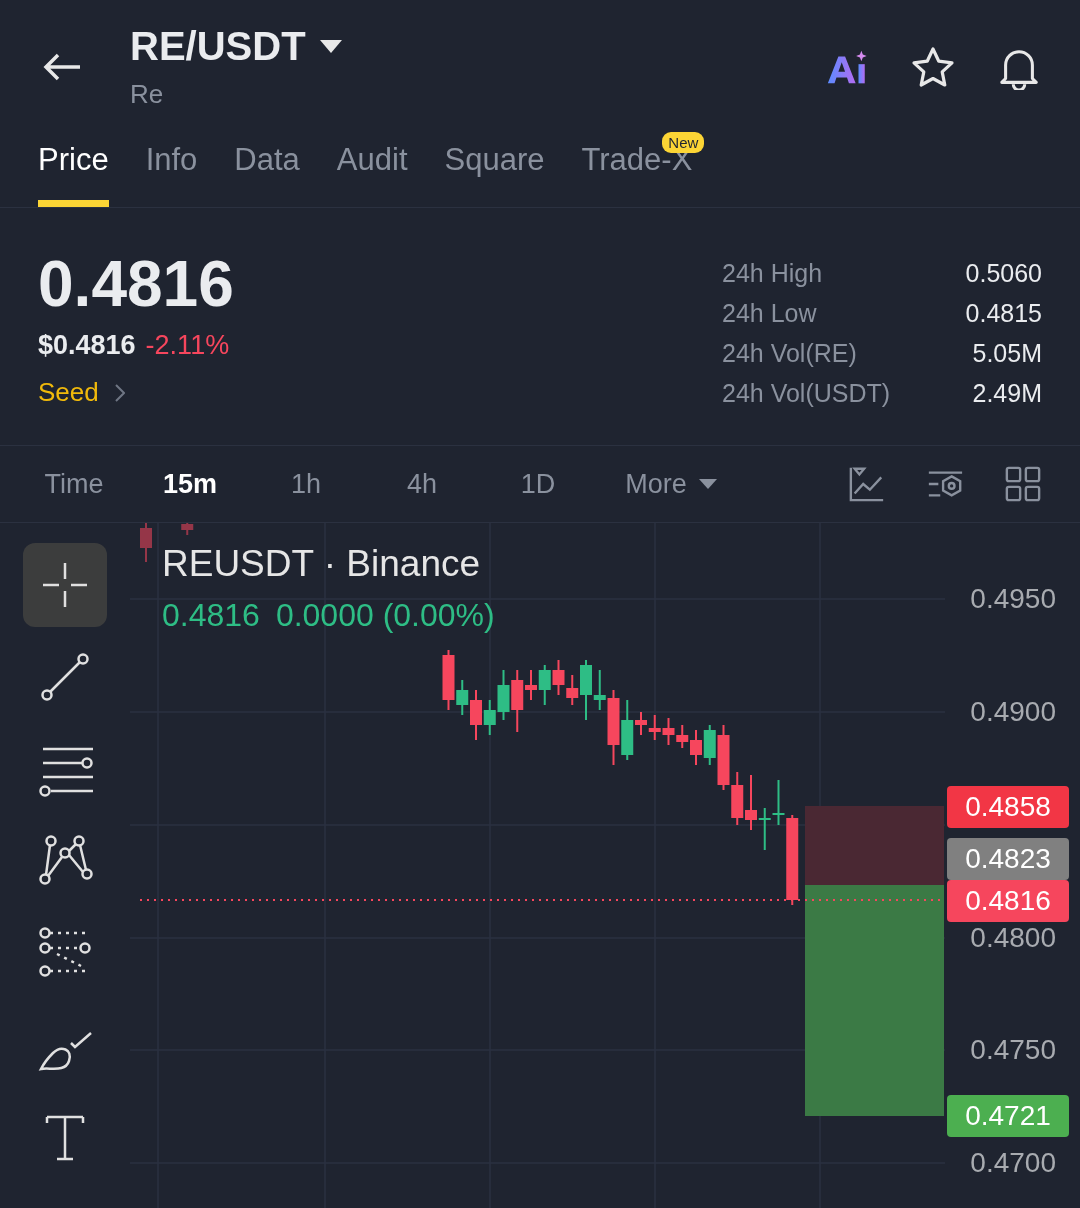 This screenshot has height=1208, width=1080. Describe the element at coordinates (267, 168) in the screenshot. I see `tab: Data` at that location.